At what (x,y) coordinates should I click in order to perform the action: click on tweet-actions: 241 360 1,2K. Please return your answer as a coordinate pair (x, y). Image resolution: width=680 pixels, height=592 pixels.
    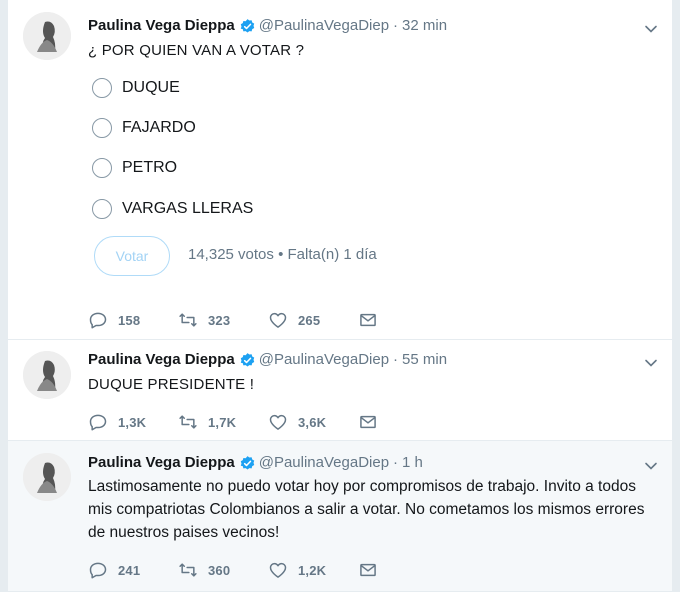
    Looking at the image, I should click on (268, 570).